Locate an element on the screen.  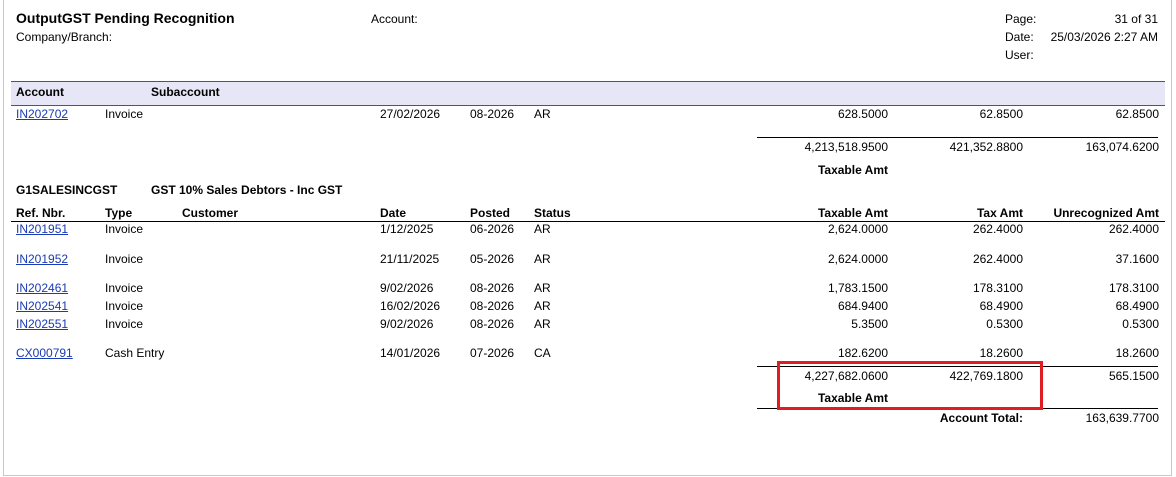
row-tax: 68.4900 is located at coordinates (1001, 306).